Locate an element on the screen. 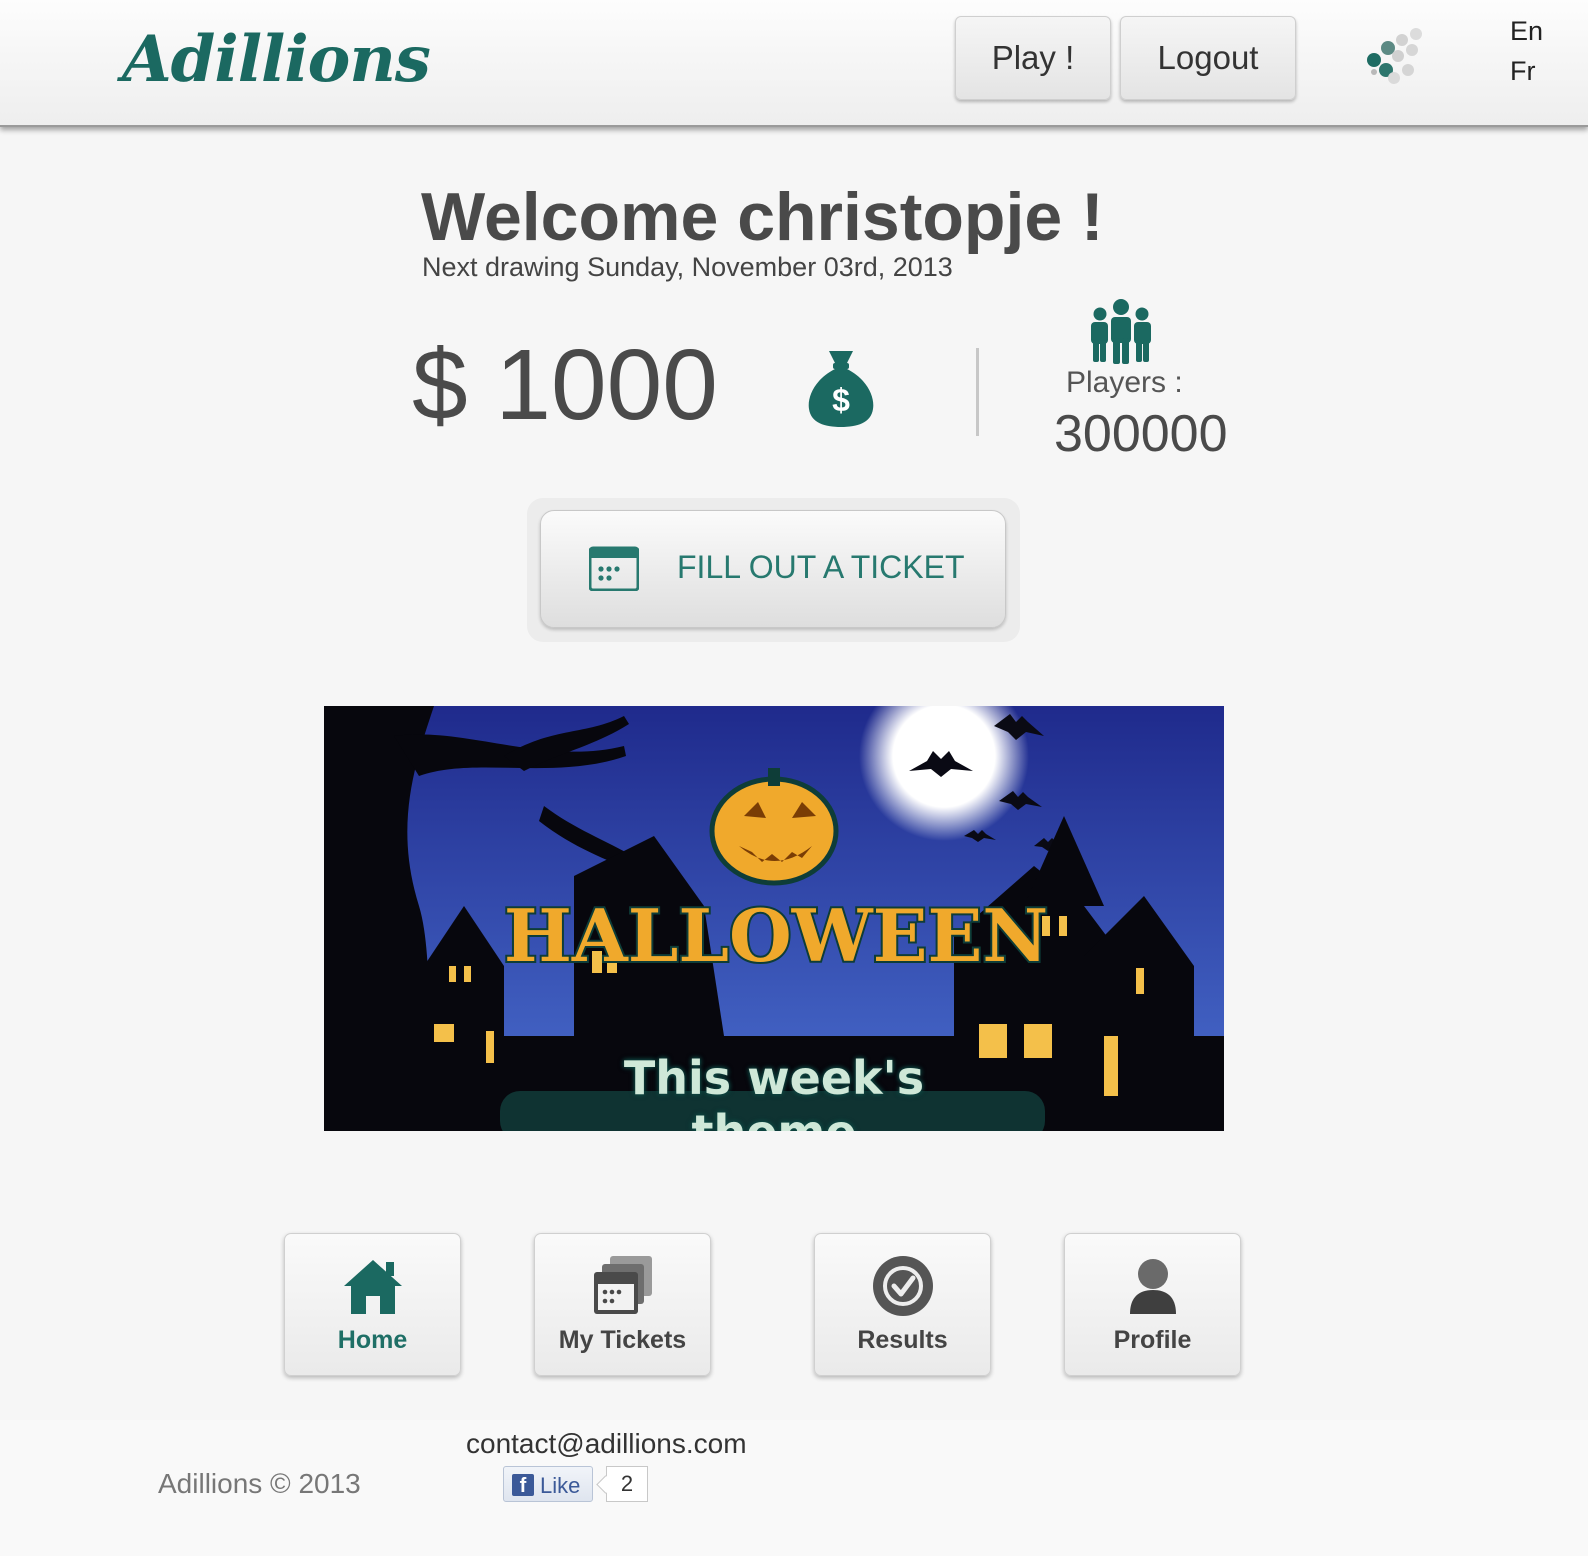 This screenshot has width=1588, height=1556. players-label: Players : is located at coordinates (1124, 382).